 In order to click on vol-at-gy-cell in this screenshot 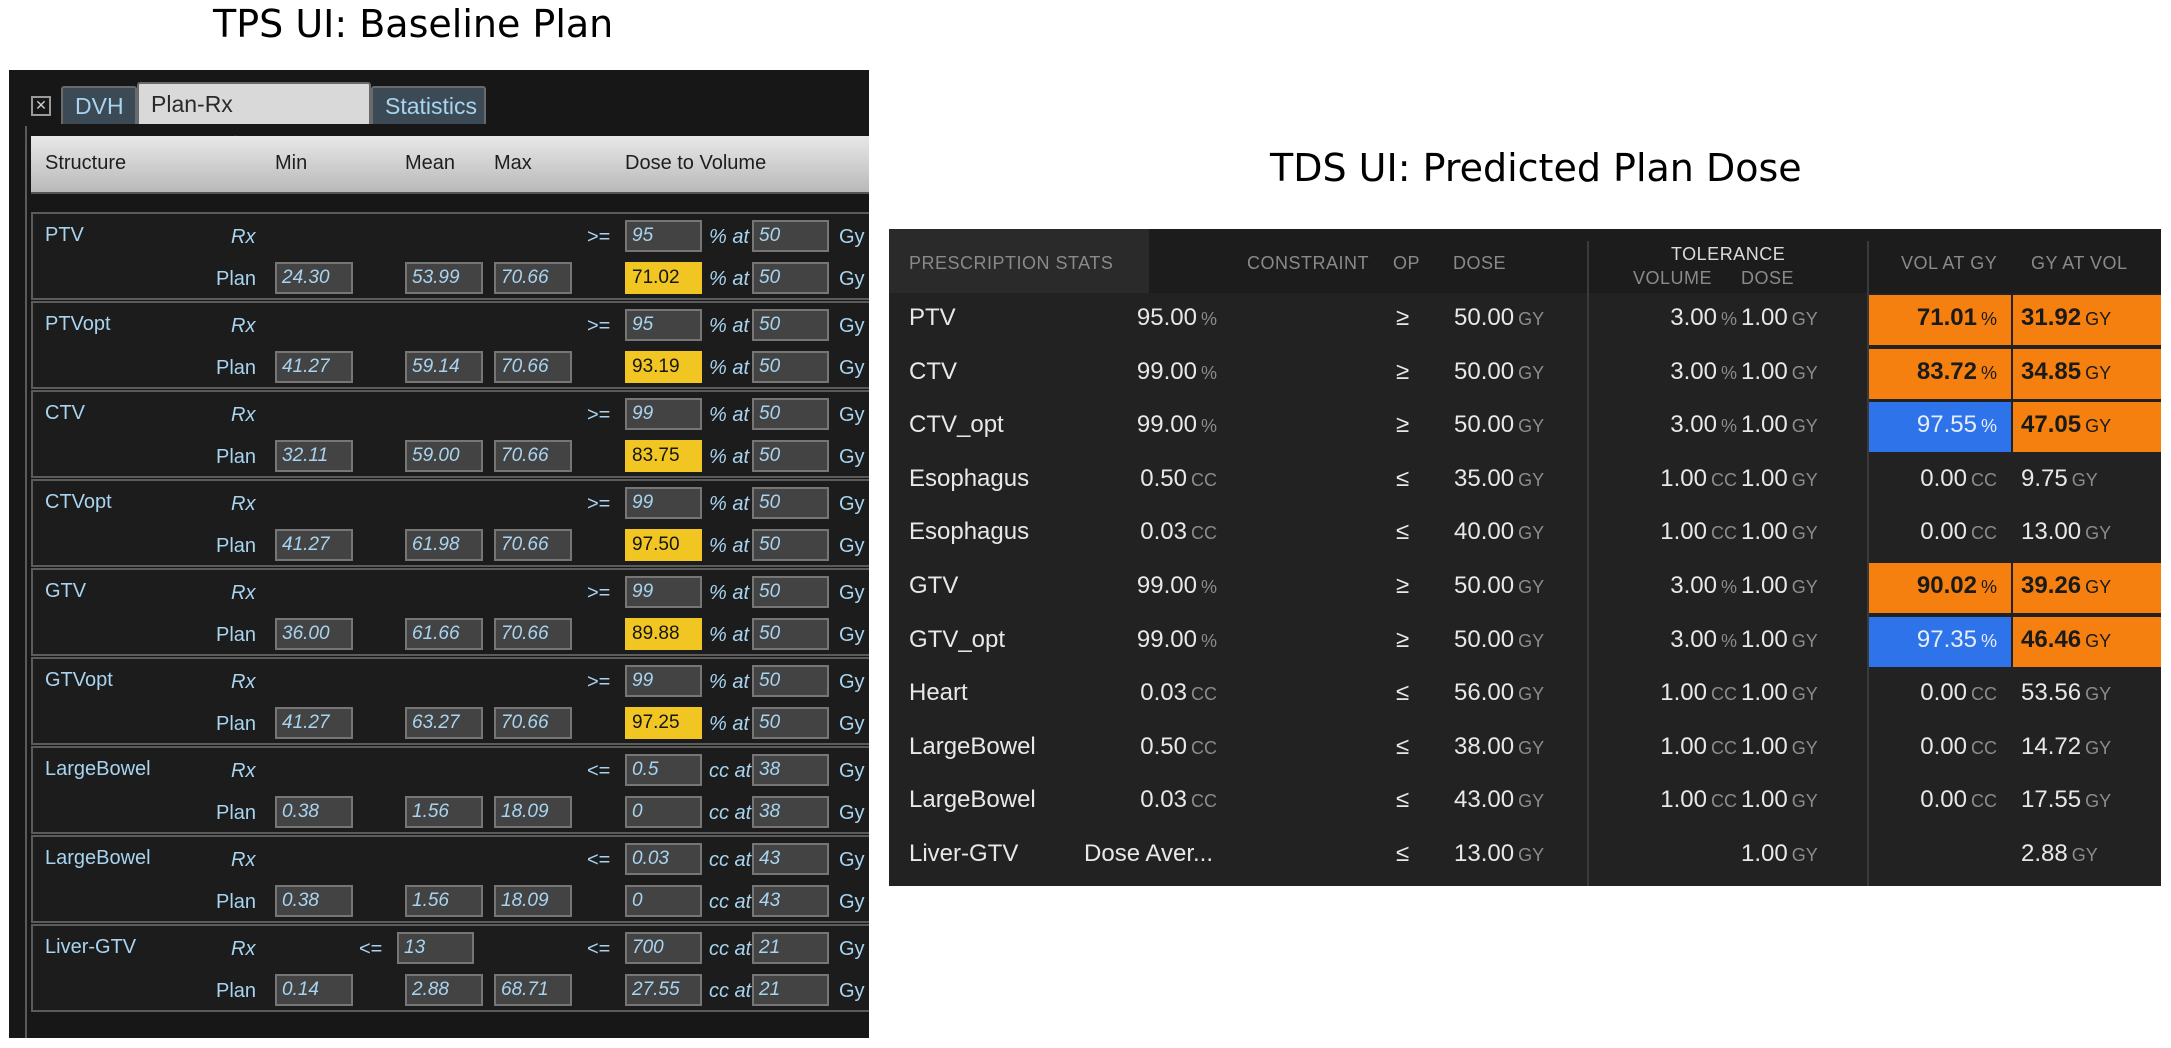, I will do `click(1995, 854)`.